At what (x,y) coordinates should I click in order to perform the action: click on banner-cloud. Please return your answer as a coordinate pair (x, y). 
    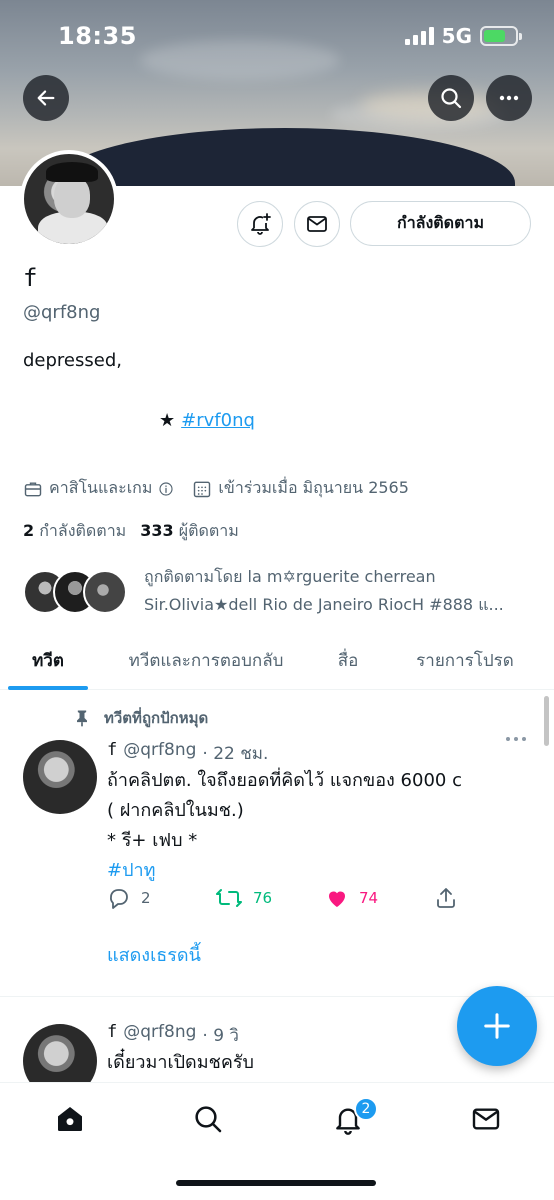
    Looking at the image, I should click on (240, 60).